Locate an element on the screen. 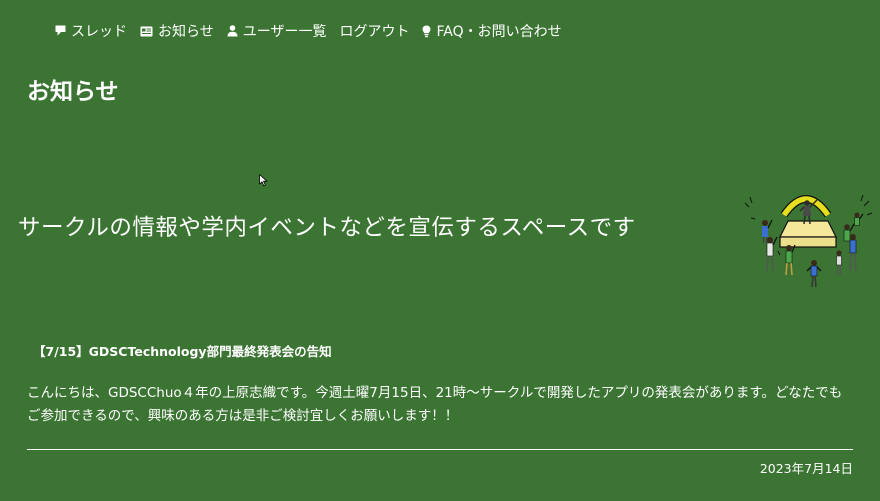  top-nav: スレッド お知らせ ユーザー一覧 ログアウト FAQ・お問い合わせ is located at coordinates (315, 31).